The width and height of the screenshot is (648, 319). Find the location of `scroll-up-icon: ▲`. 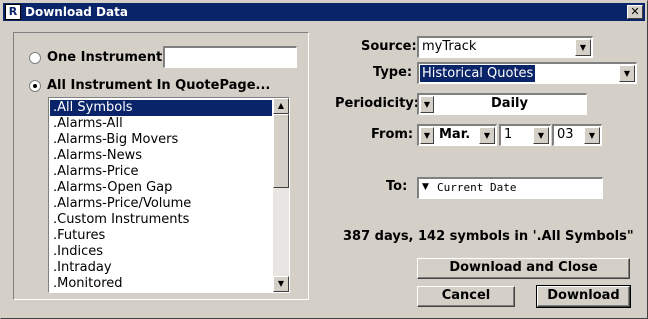

scroll-up-icon: ▲ is located at coordinates (281, 106).